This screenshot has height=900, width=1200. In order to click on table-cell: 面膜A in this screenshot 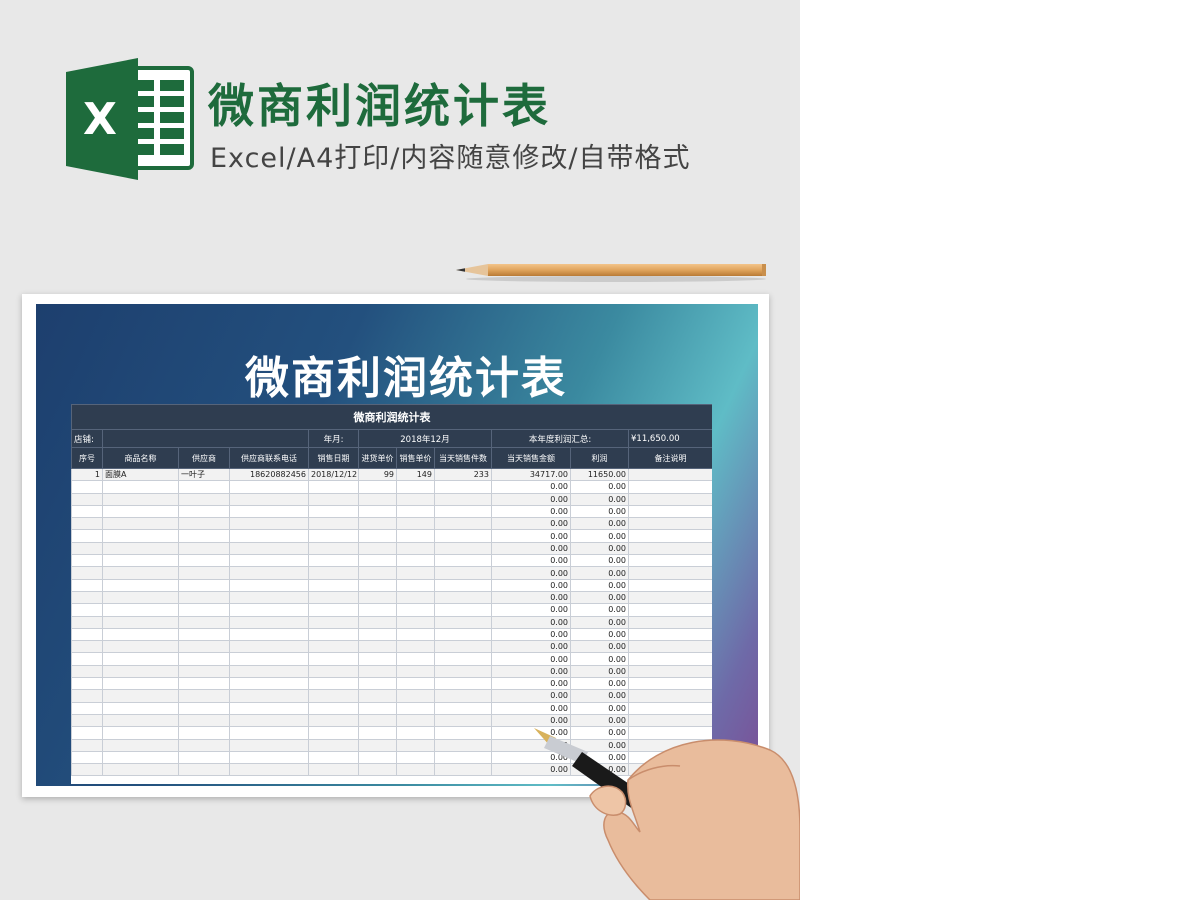, I will do `click(140, 474)`.